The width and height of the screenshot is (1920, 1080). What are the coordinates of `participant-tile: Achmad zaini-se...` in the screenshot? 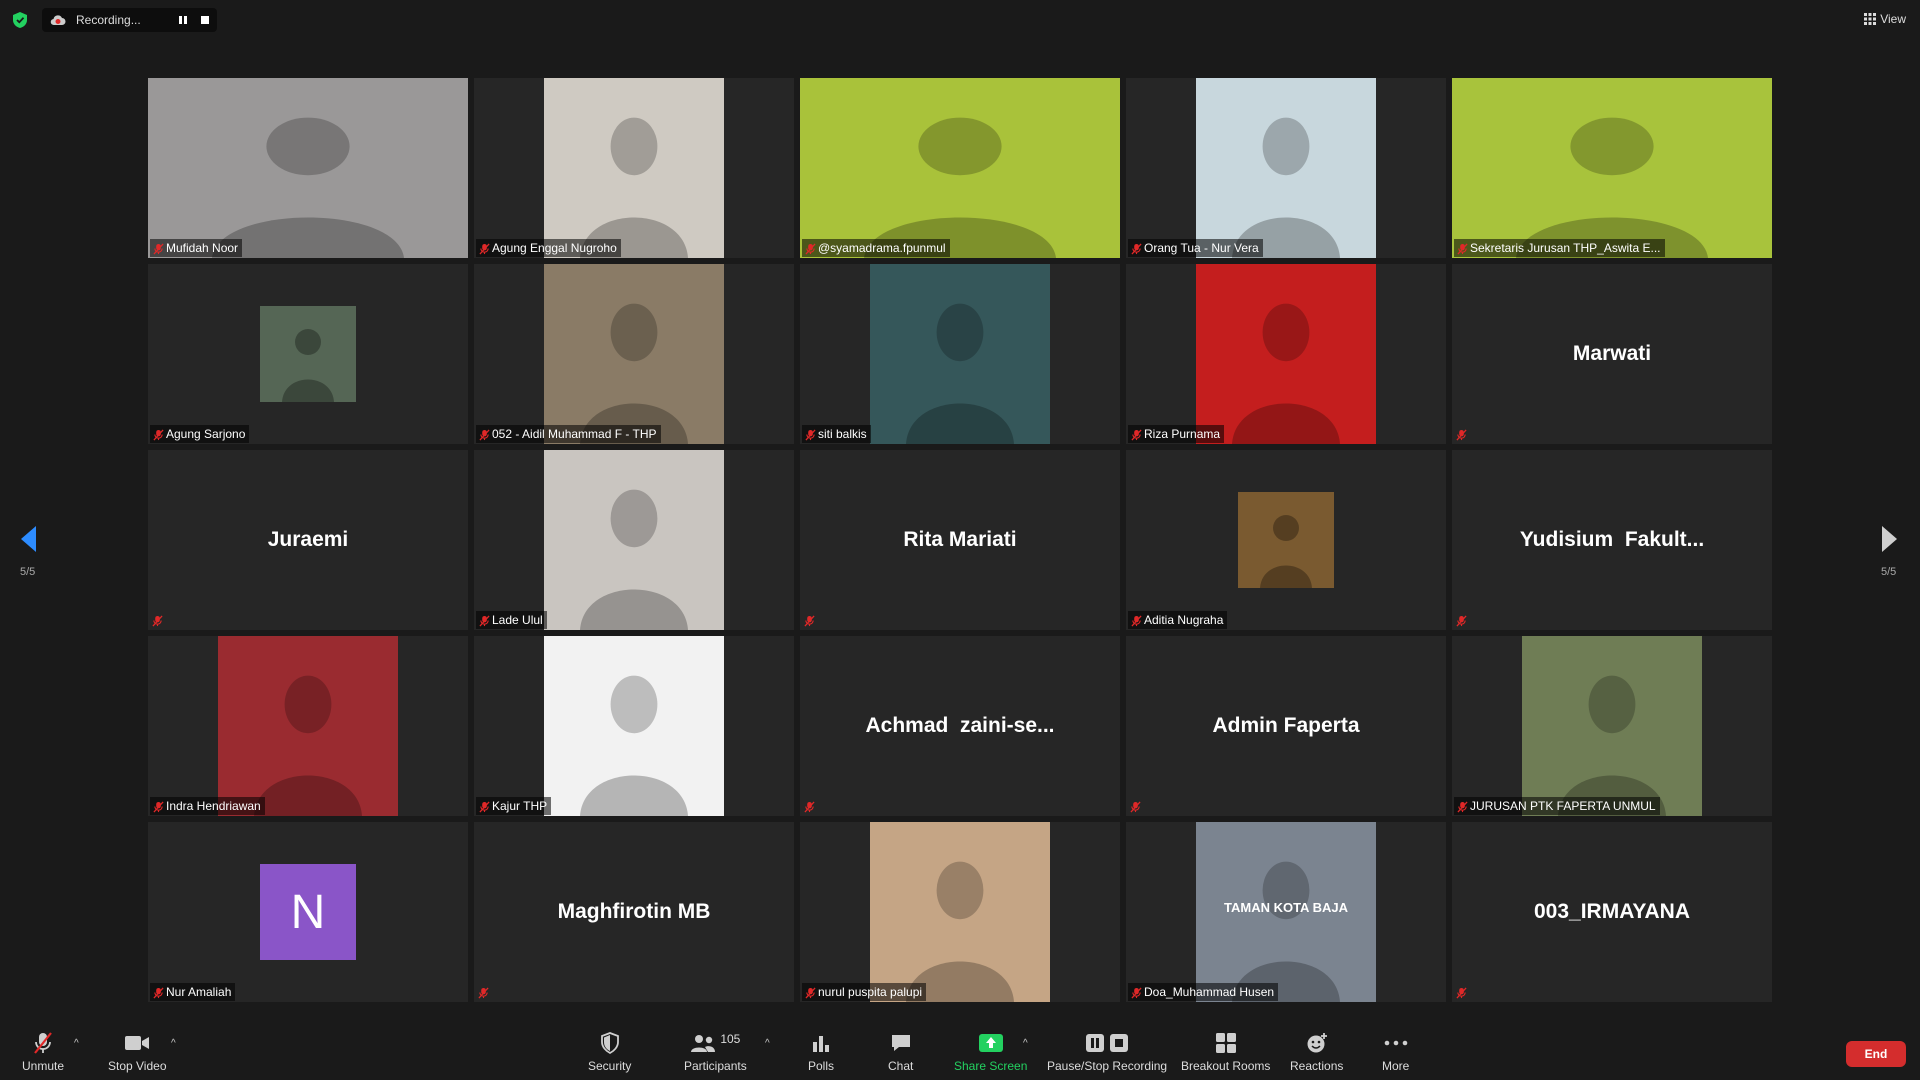 It's located at (960, 726).